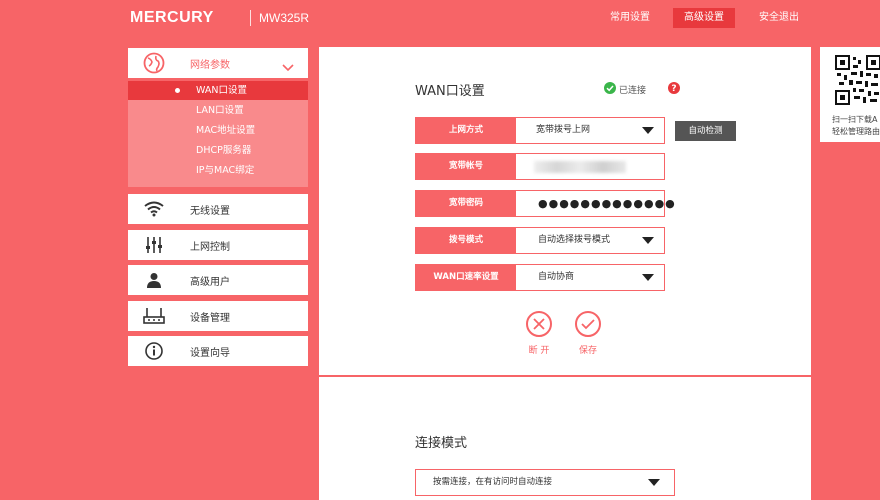  What do you see at coordinates (284, 18) in the screenshot?
I see `model-name: MW325R` at bounding box center [284, 18].